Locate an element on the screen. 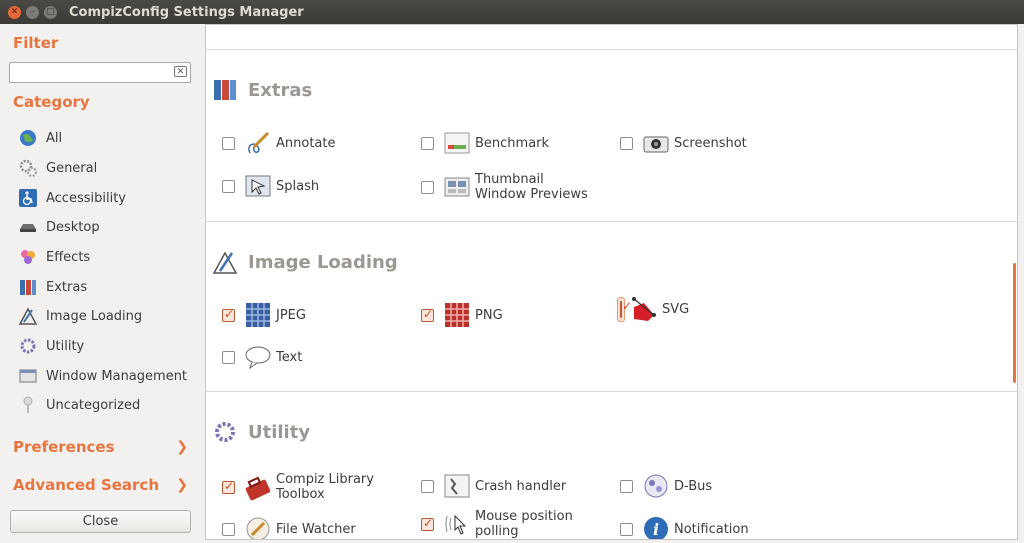  category-window-management: Window Management is located at coordinates (102, 376).